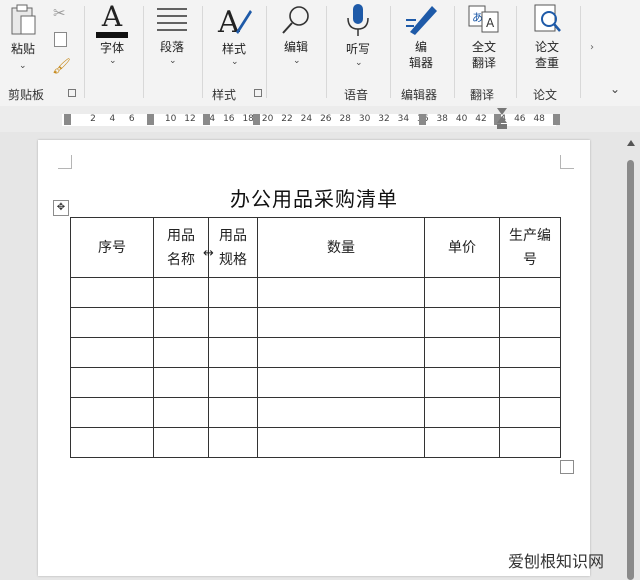 The height and width of the screenshot is (580, 640). Describe the element at coordinates (228, 21) in the screenshot. I see `svg-text: A` at that location.